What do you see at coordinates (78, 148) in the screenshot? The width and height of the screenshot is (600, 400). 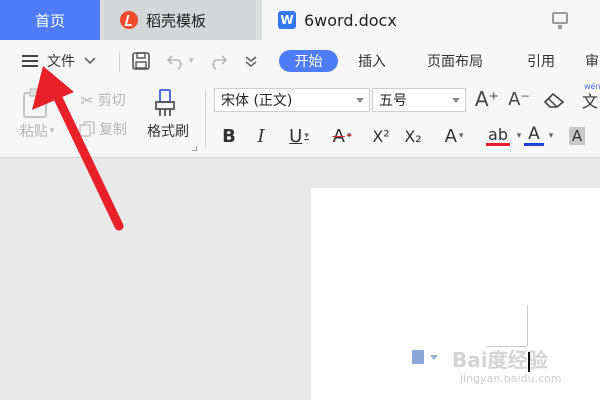 I see `annotation-arrow` at bounding box center [78, 148].